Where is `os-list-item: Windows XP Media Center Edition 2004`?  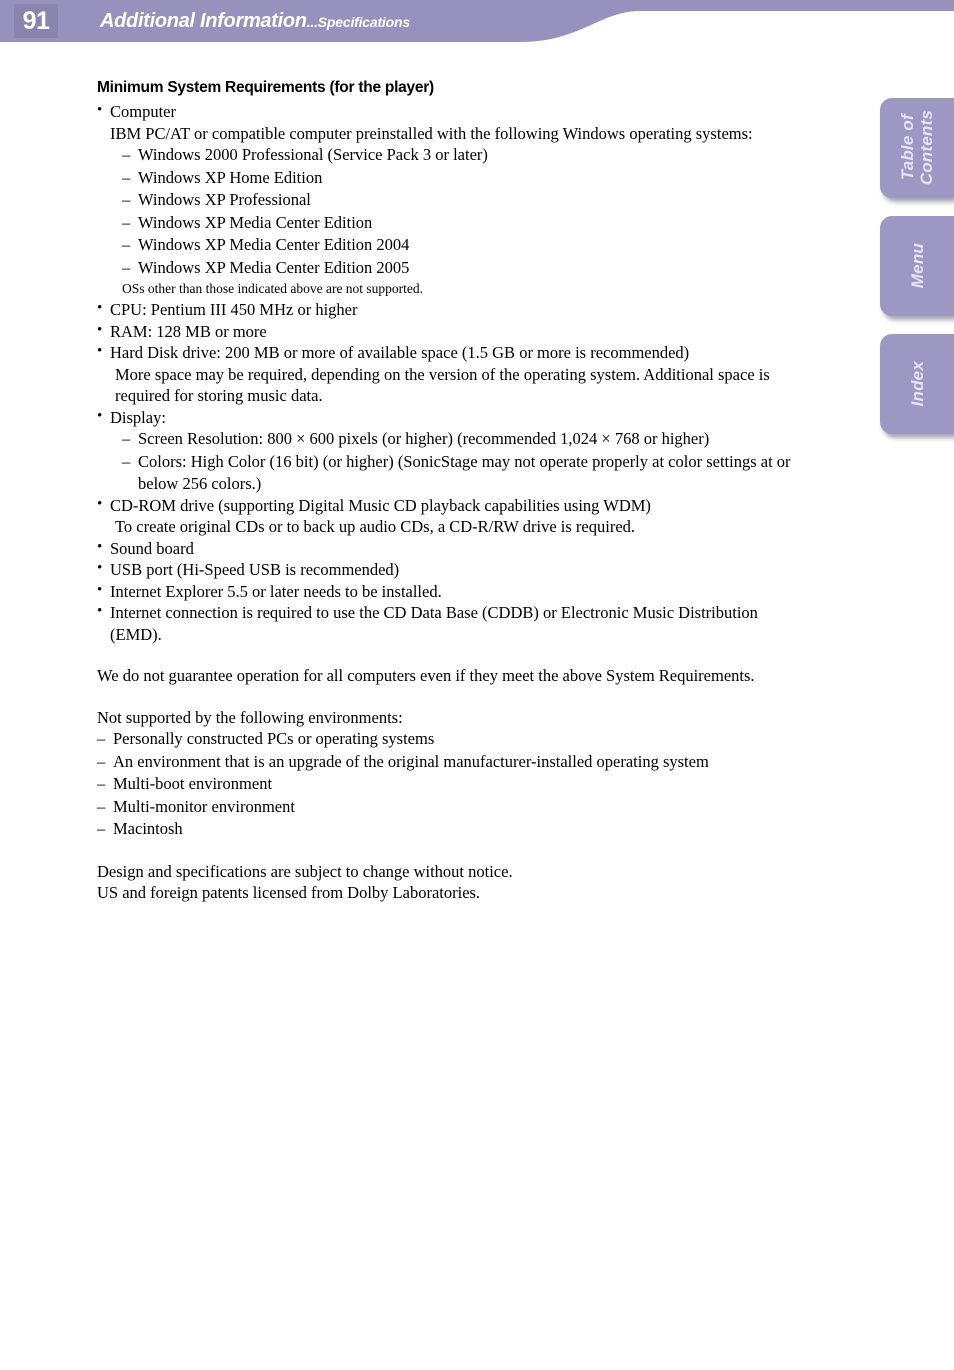 os-list-item: Windows XP Media Center Edition 2004 is located at coordinates (462, 245).